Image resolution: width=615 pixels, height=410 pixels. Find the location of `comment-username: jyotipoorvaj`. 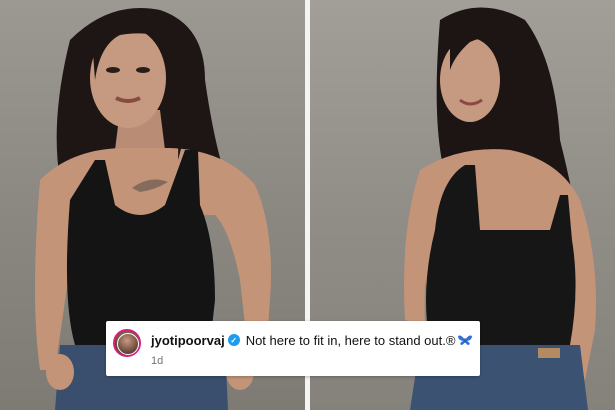

comment-username: jyotipoorvaj is located at coordinates (188, 340).